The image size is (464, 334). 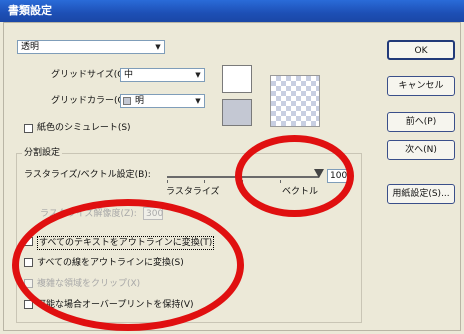 I want to click on window-title: 書類設定, so click(x=30, y=10).